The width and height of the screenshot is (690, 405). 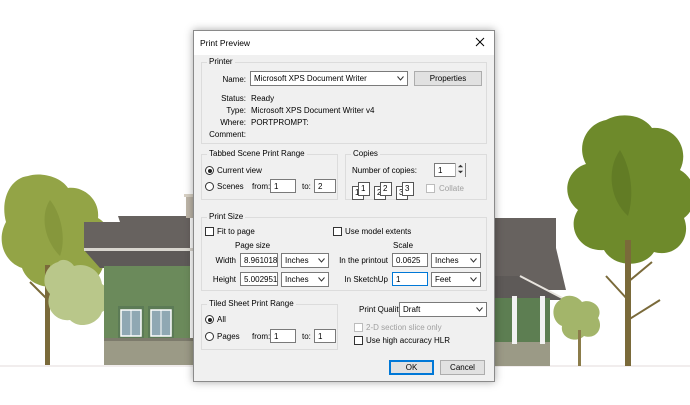 What do you see at coordinates (261, 186) in the screenshot?
I see `scenes-from-label: from:` at bounding box center [261, 186].